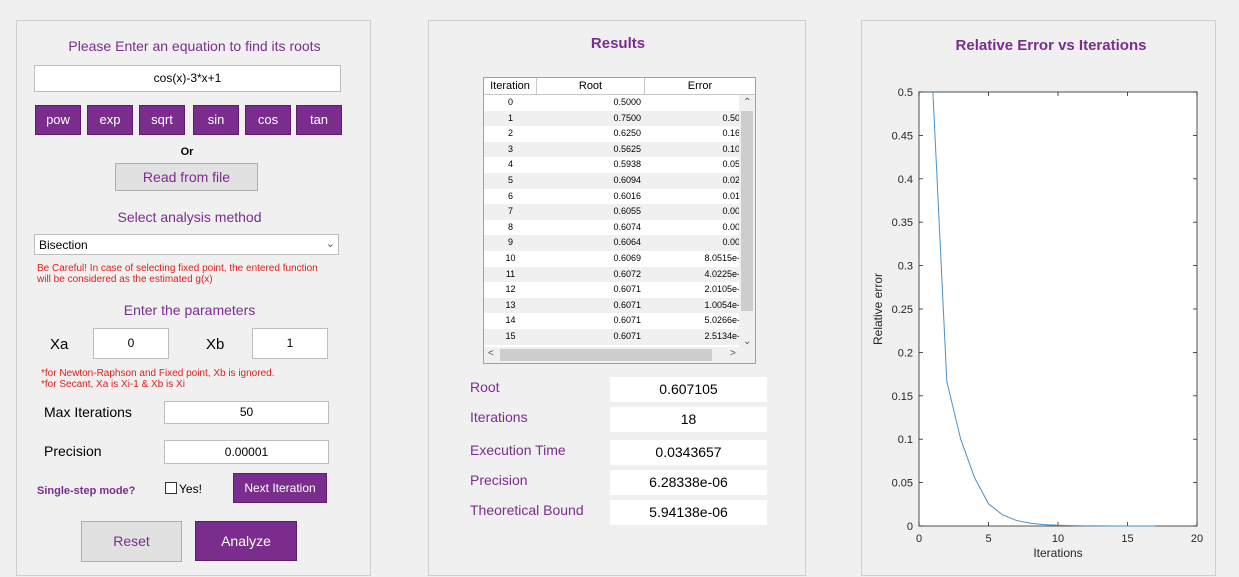 Image resolution: width=1239 pixels, height=577 pixels. What do you see at coordinates (688, 389) in the screenshot?
I see `root-value: 0.607105` at bounding box center [688, 389].